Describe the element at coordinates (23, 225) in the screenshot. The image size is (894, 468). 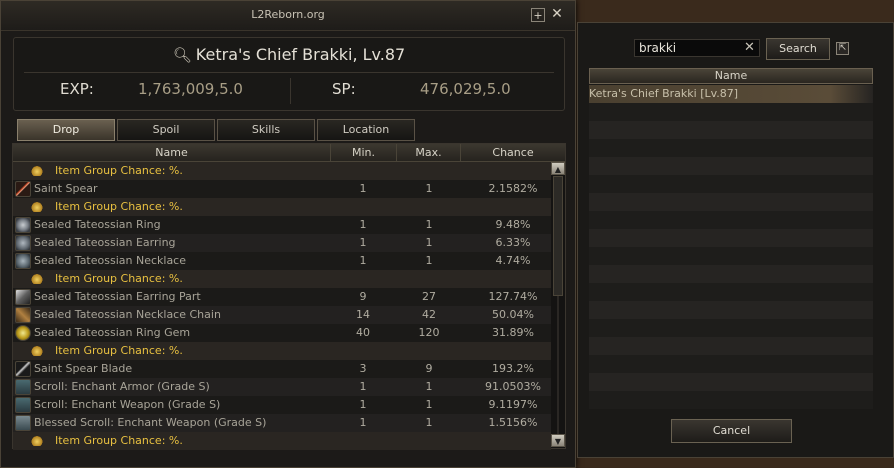
I see `ring-icon` at that location.